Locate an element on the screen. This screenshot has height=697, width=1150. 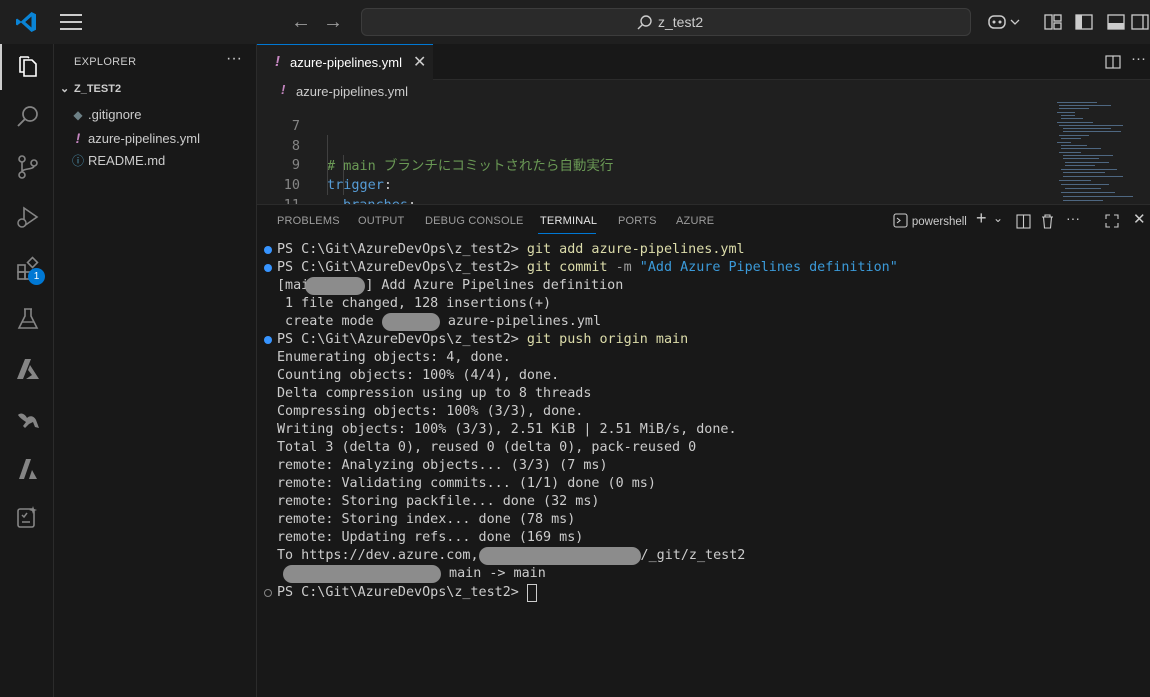
terminal-selector: powershell is located at coordinates (930, 220).